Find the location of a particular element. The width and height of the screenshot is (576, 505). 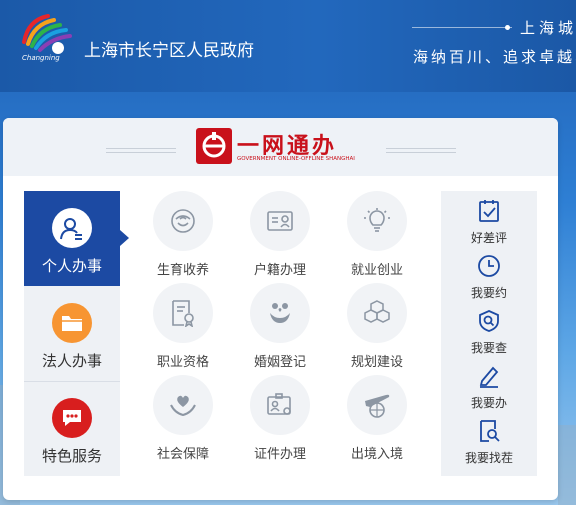

nav-personal-affairs: 个人办事 is located at coordinates (72, 238).